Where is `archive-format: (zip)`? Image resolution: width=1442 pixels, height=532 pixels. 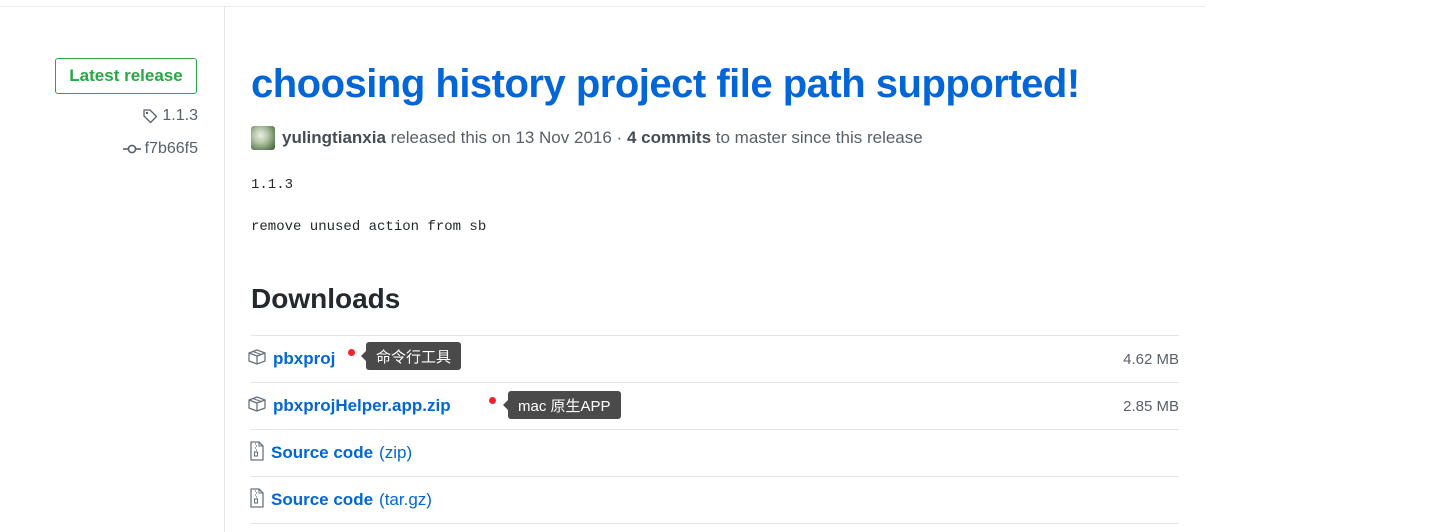 archive-format: (zip) is located at coordinates (396, 452).